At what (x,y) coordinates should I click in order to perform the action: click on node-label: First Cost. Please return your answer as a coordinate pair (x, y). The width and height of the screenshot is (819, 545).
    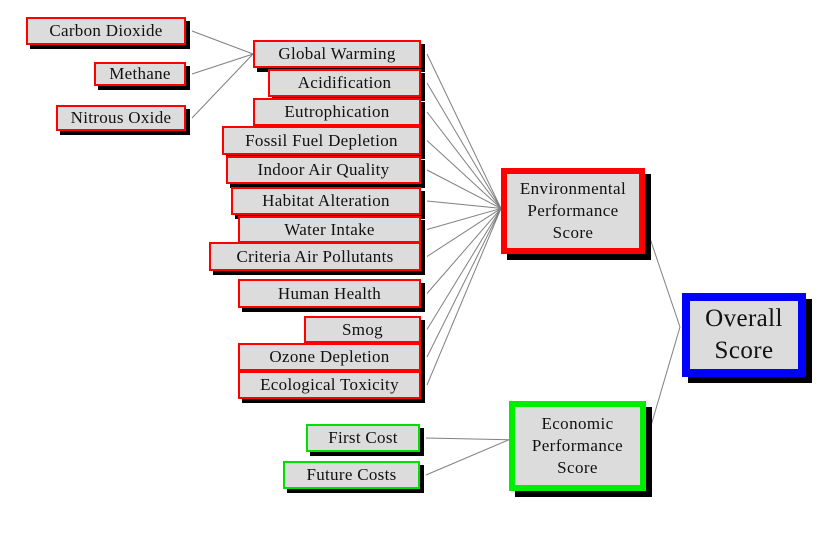
    Looking at the image, I should click on (363, 438).